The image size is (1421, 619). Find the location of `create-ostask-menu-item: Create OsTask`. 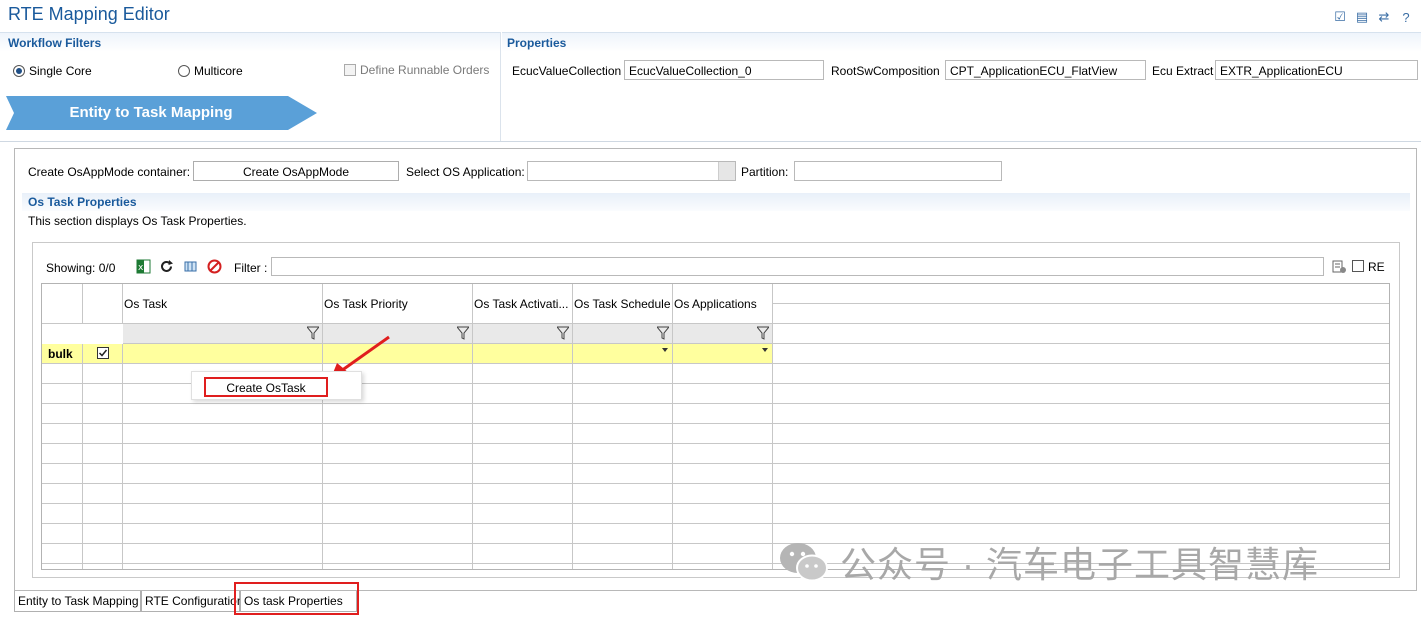

create-ostask-menu-item: Create OsTask is located at coordinates (266, 387).